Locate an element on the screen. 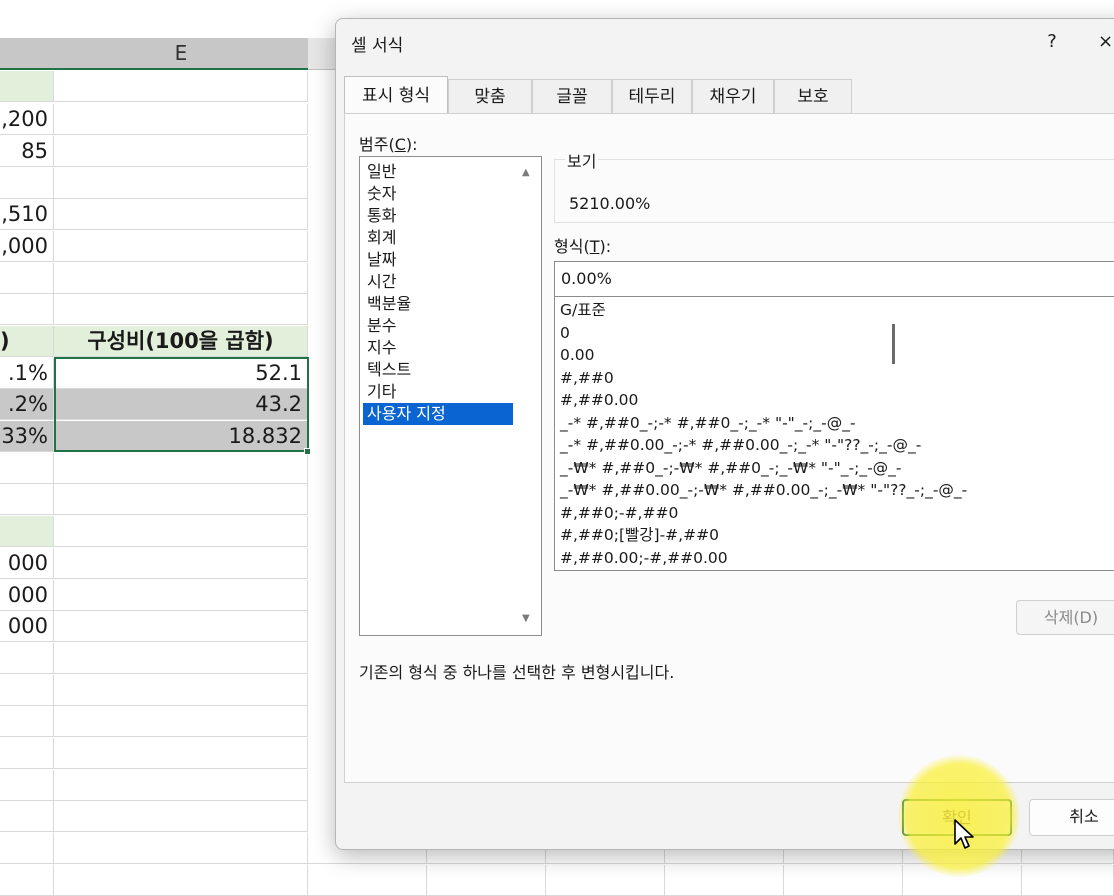 The width and height of the screenshot is (1114, 896). cell-e-r4 is located at coordinates (181, 214).